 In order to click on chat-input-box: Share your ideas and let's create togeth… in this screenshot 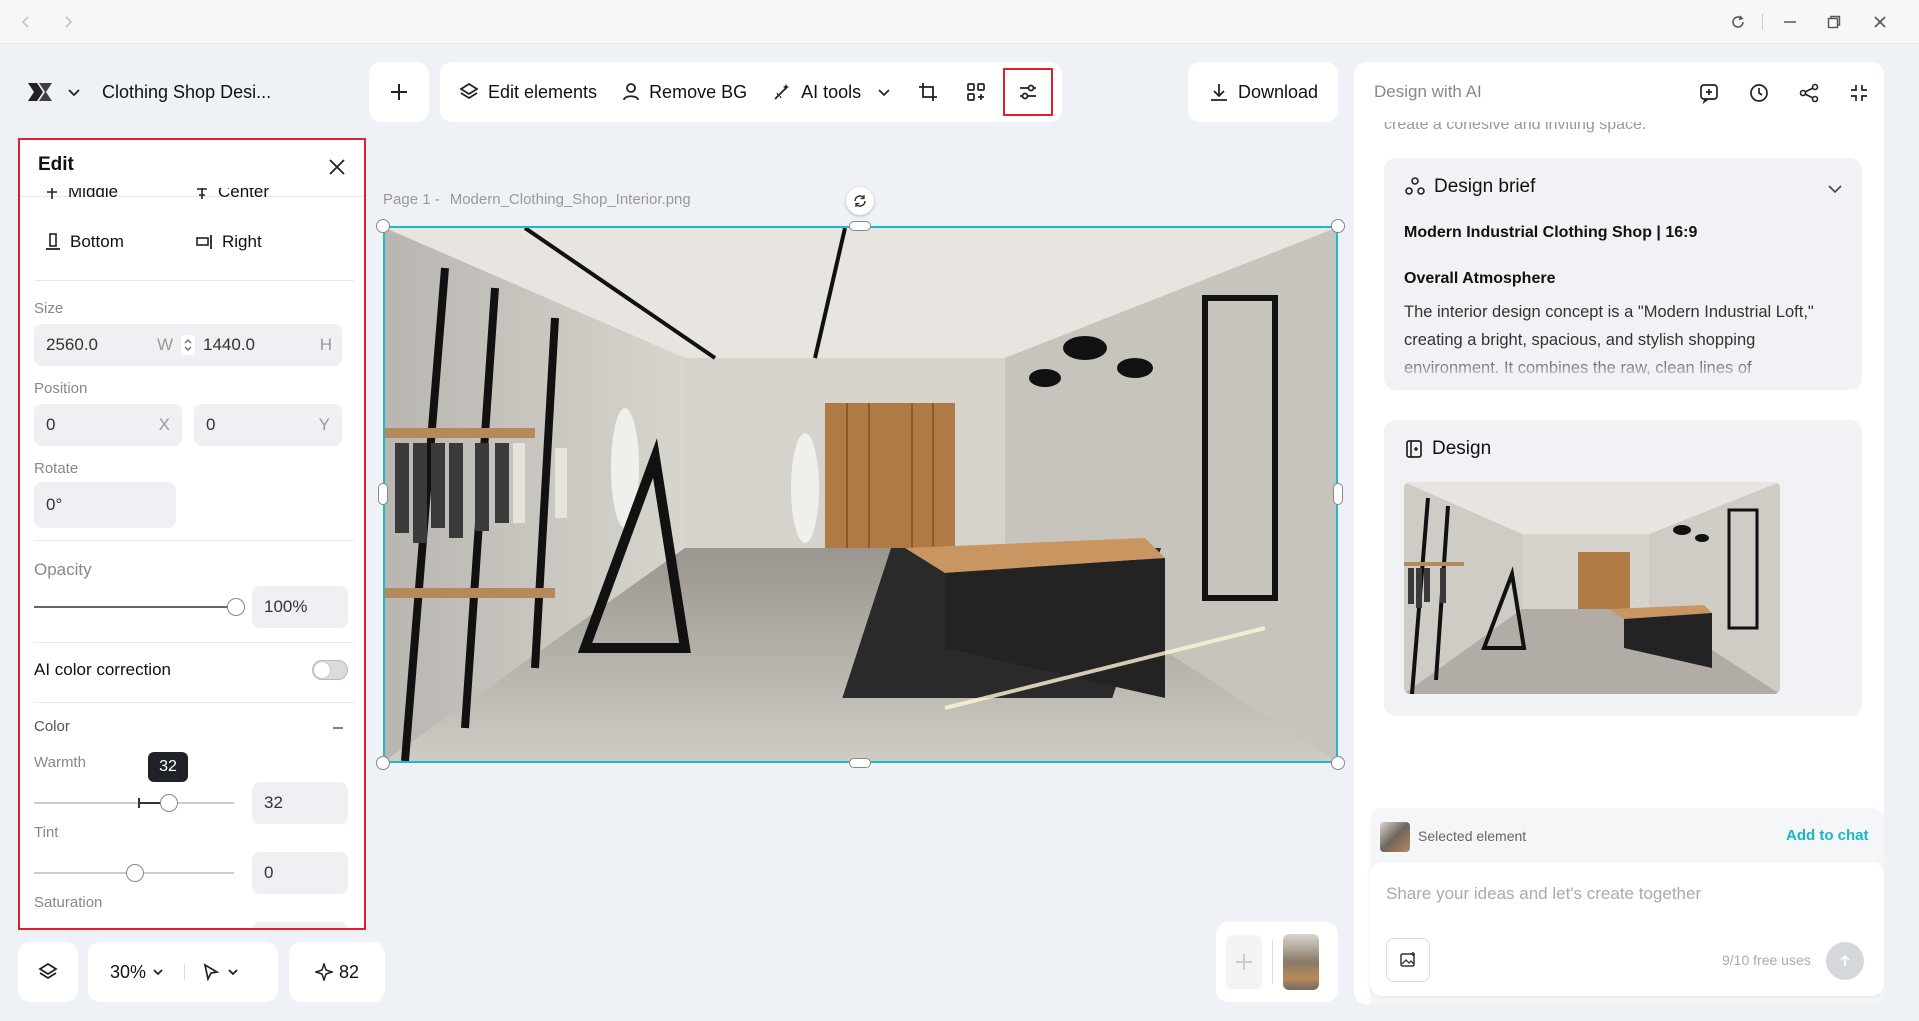, I will do `click(1627, 929)`.